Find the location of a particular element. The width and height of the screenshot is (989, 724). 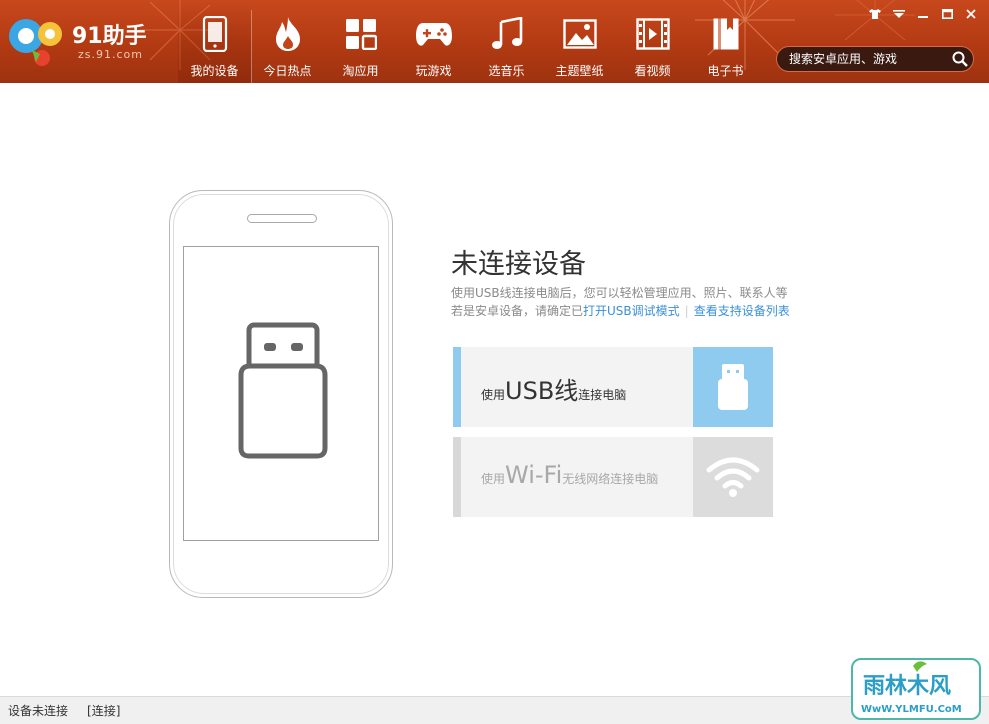

watermark-url: WwW.YLMFU.CoM is located at coordinates (911, 709).